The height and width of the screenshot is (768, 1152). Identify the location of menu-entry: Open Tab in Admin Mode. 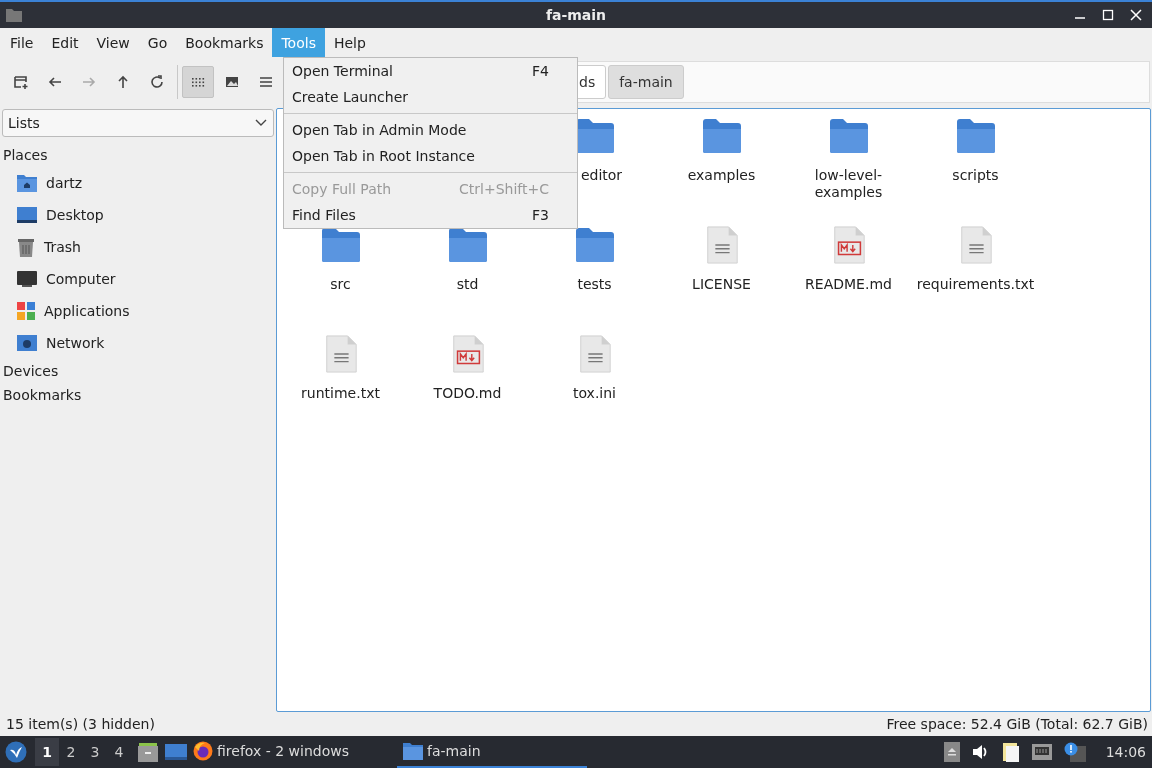
(430, 130).